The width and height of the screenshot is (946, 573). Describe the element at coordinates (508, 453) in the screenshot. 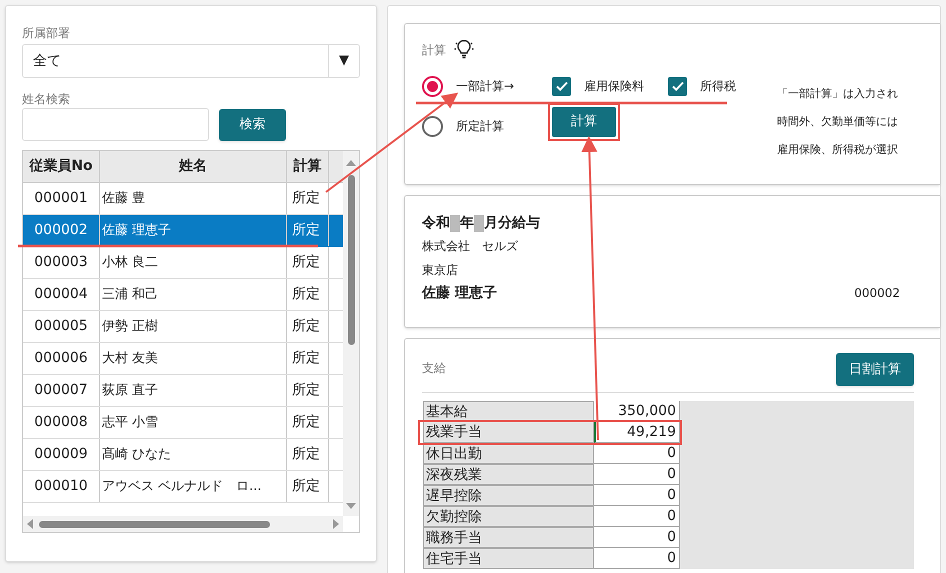

I see `table-cell: 休日出勤` at that location.